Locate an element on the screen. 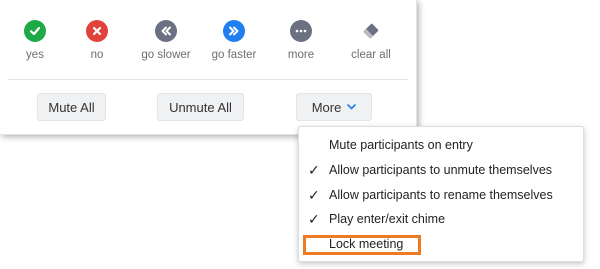 The width and height of the screenshot is (600, 269). reaction-label: go slower is located at coordinates (166, 55).